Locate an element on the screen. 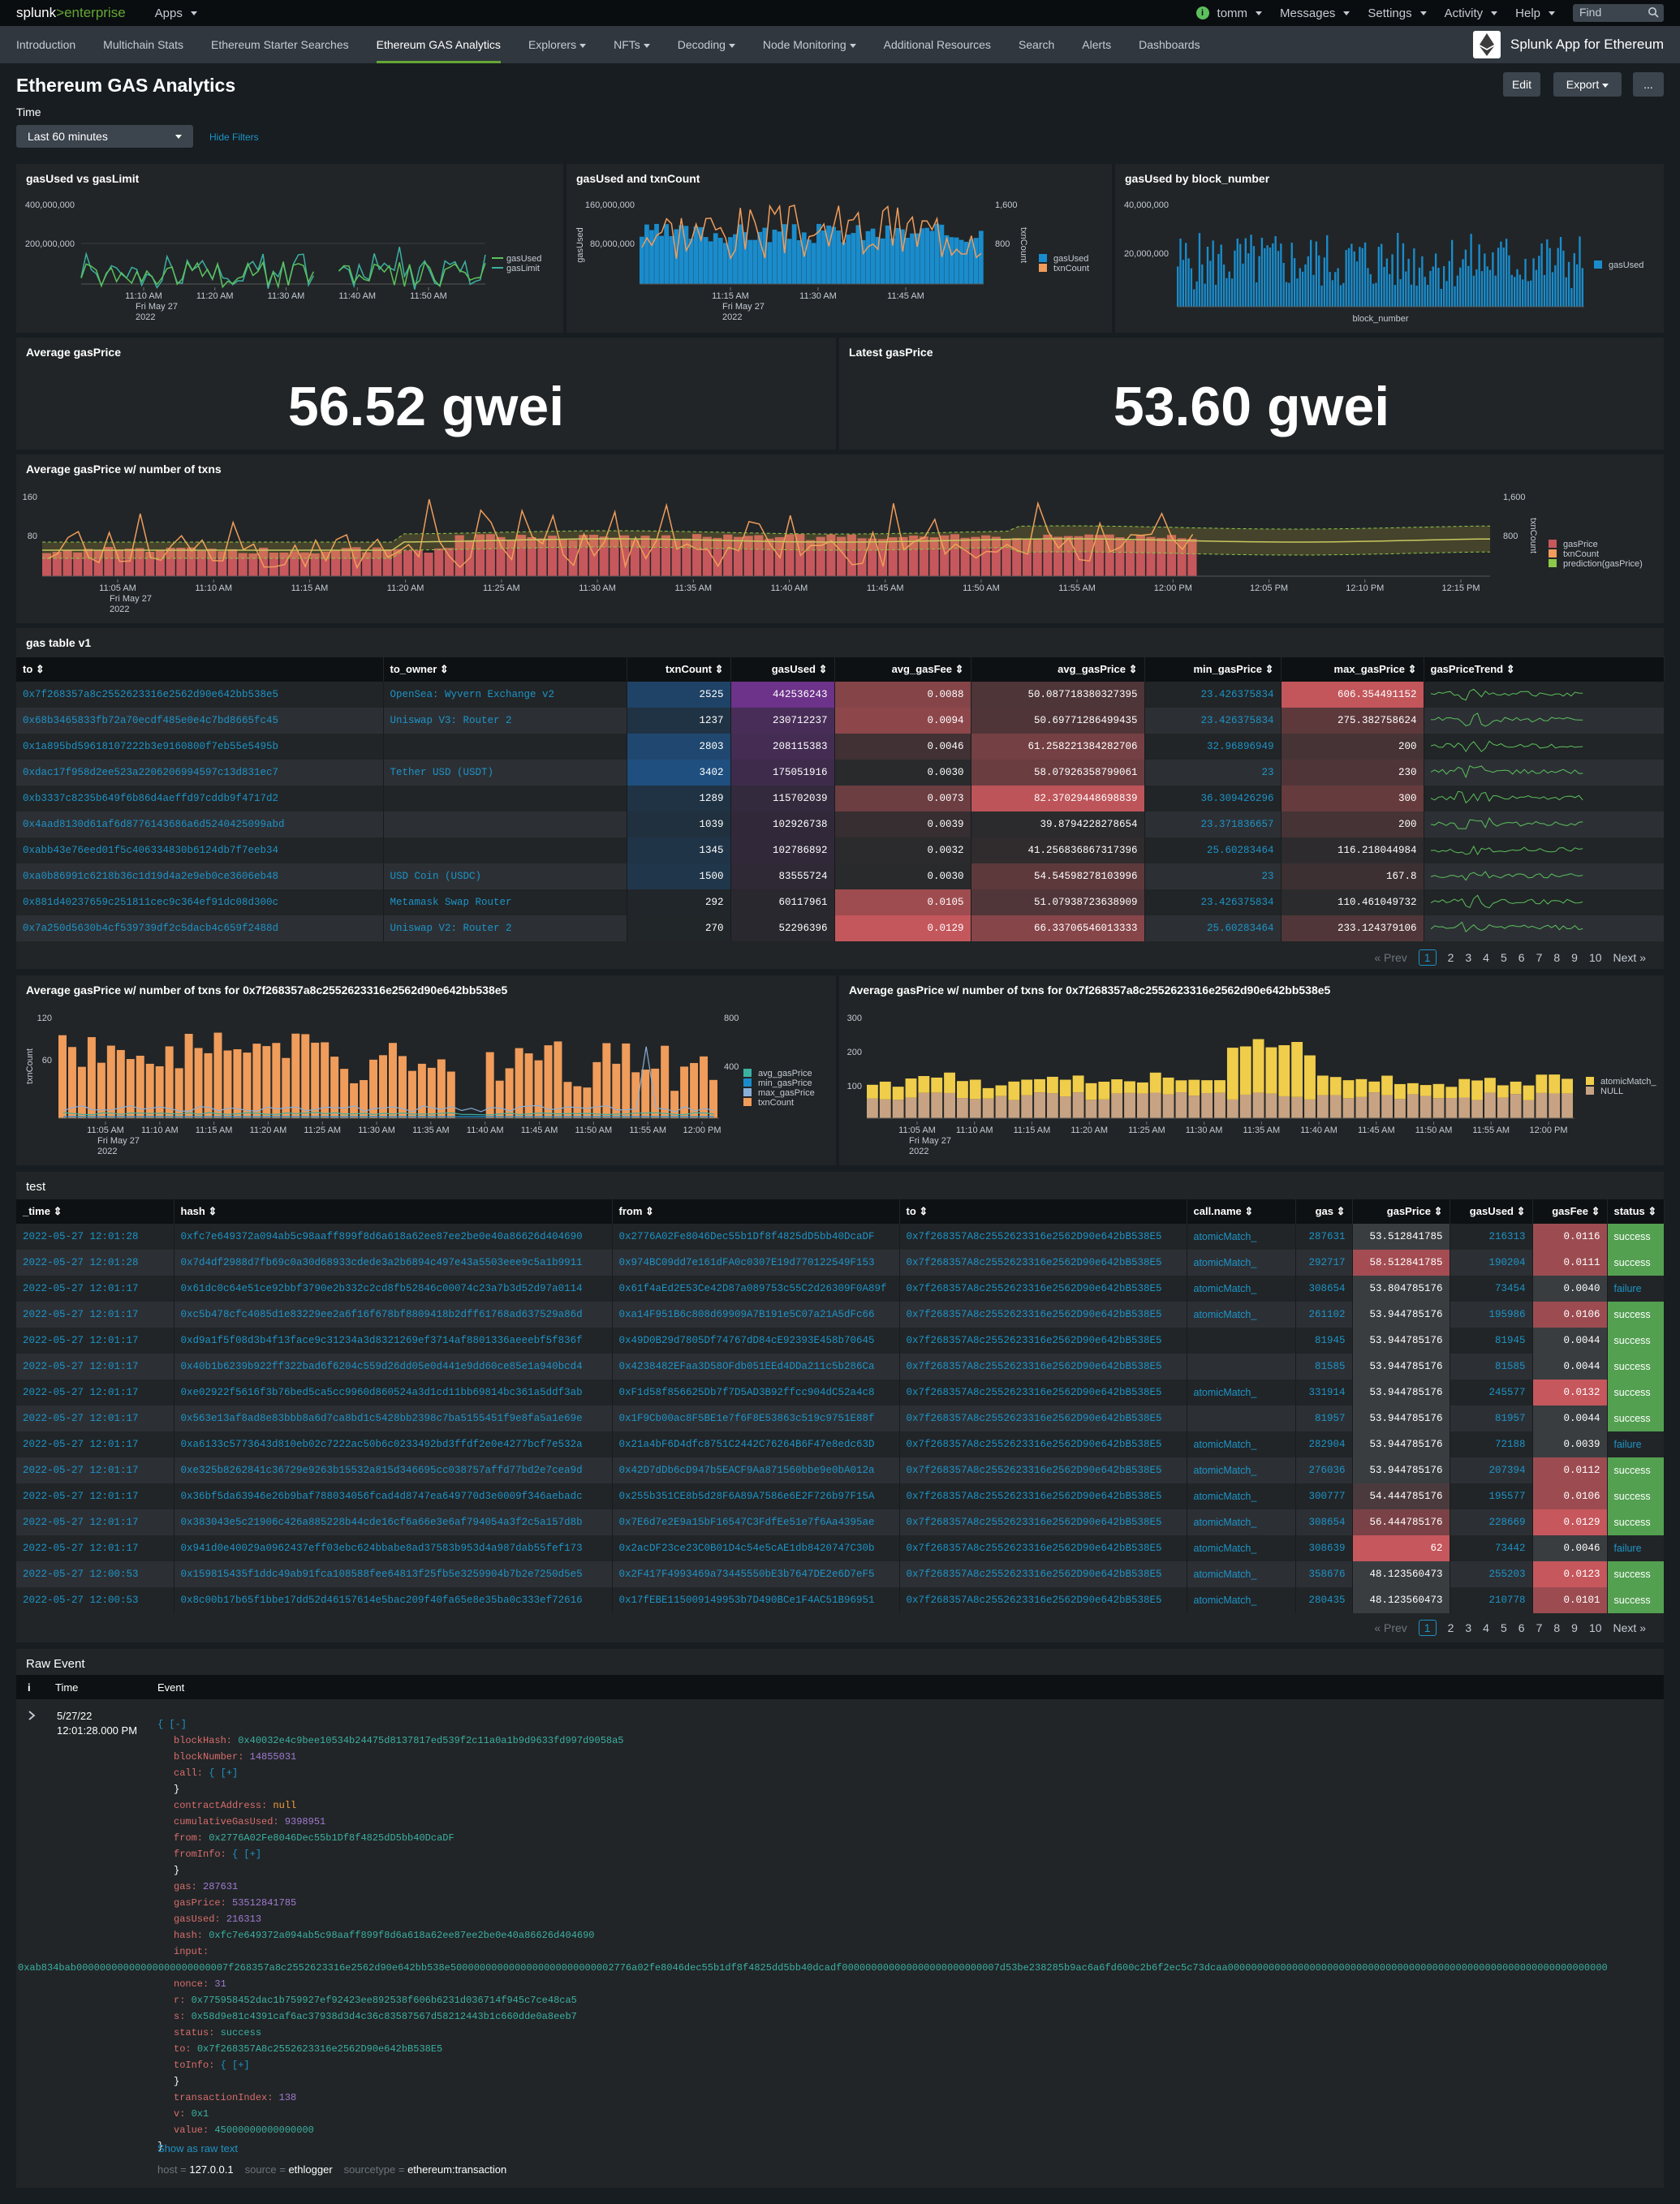 The height and width of the screenshot is (2204, 1680). find-input: Find is located at coordinates (1619, 13).